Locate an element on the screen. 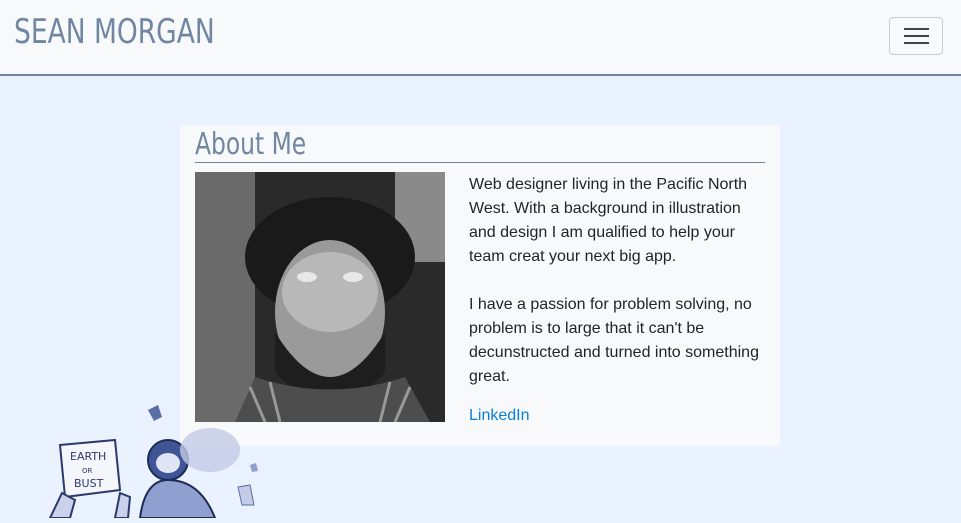 The width and height of the screenshot is (961, 523). sign-text-or: OR is located at coordinates (87, 471).